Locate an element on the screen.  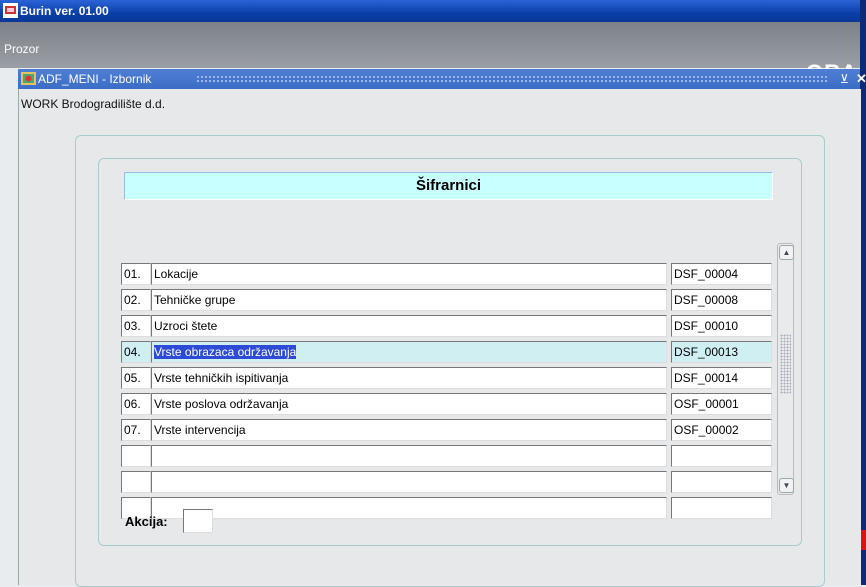
row-name: Vrste tehničkih ispitivanja is located at coordinates (409, 378).